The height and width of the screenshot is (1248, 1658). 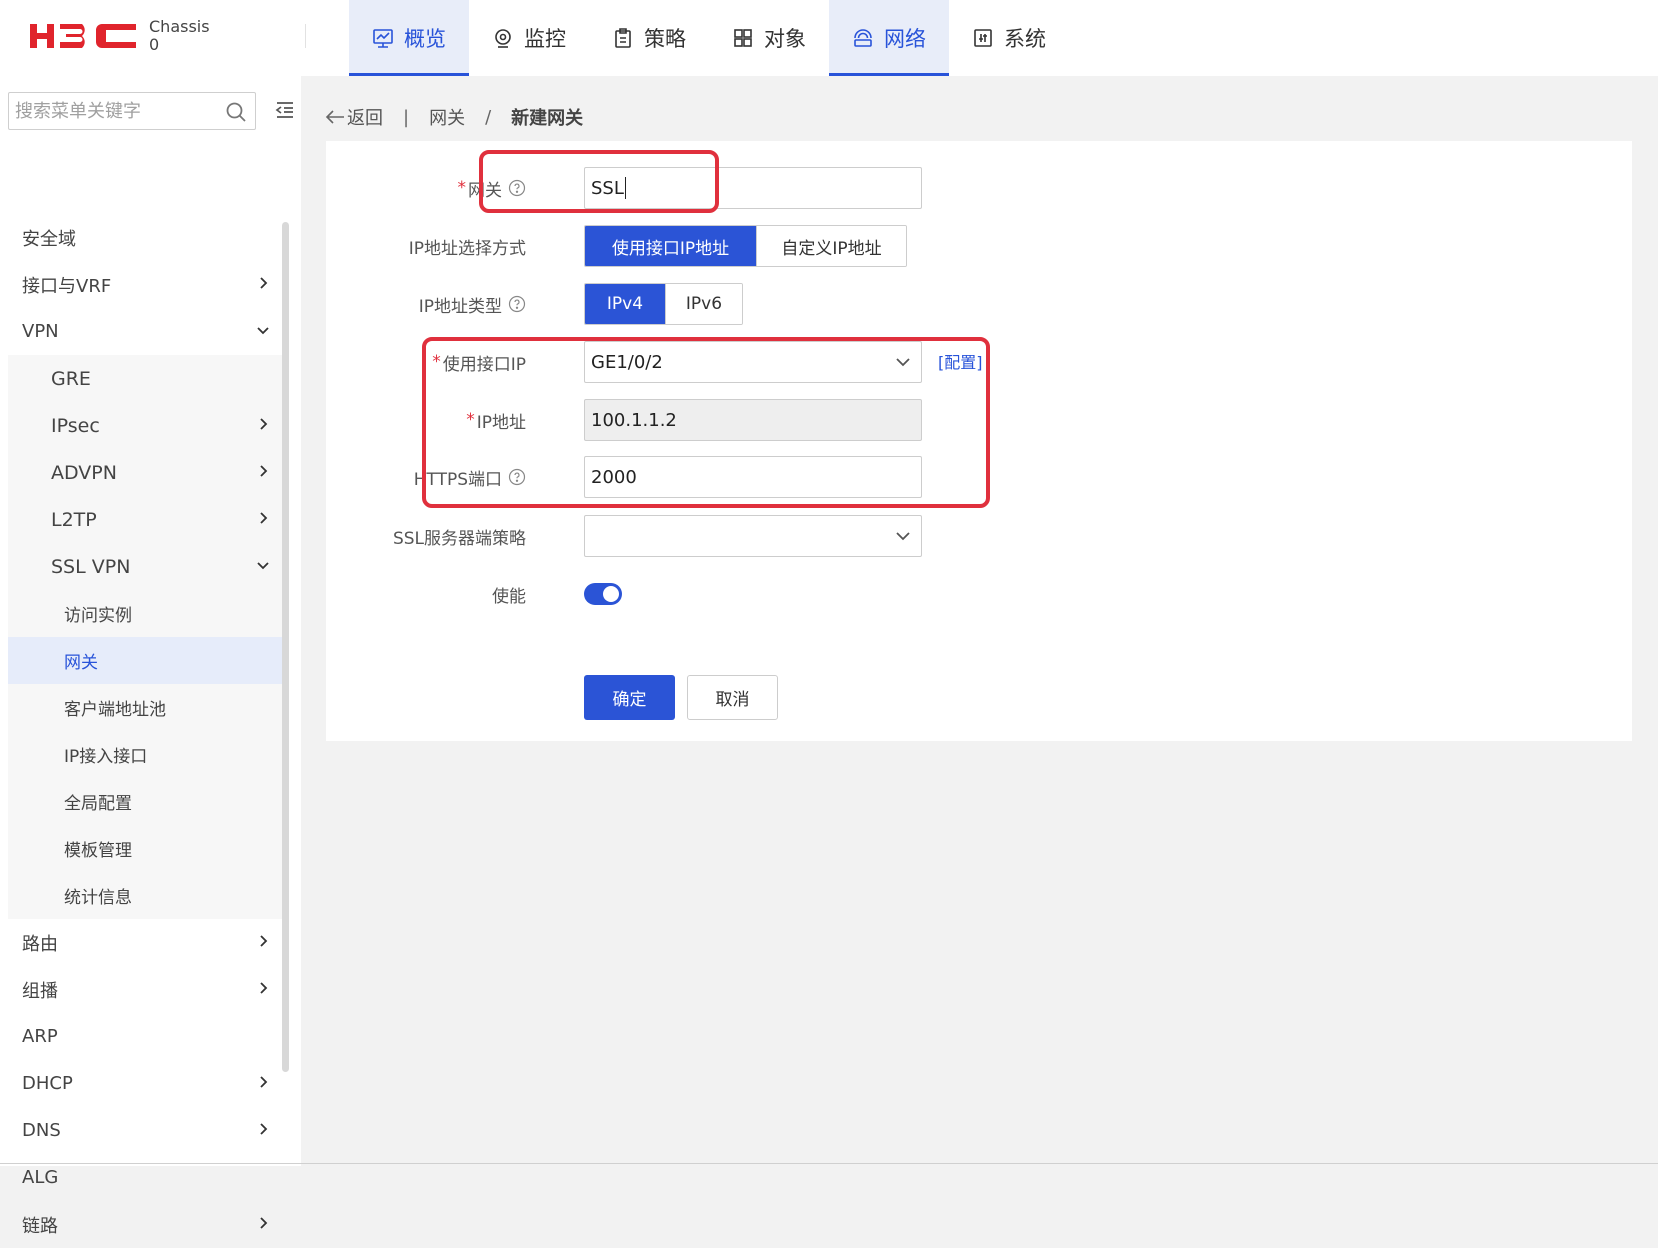 What do you see at coordinates (145, 754) in the screenshot?
I see `sidebar-item: IP接入接口` at bounding box center [145, 754].